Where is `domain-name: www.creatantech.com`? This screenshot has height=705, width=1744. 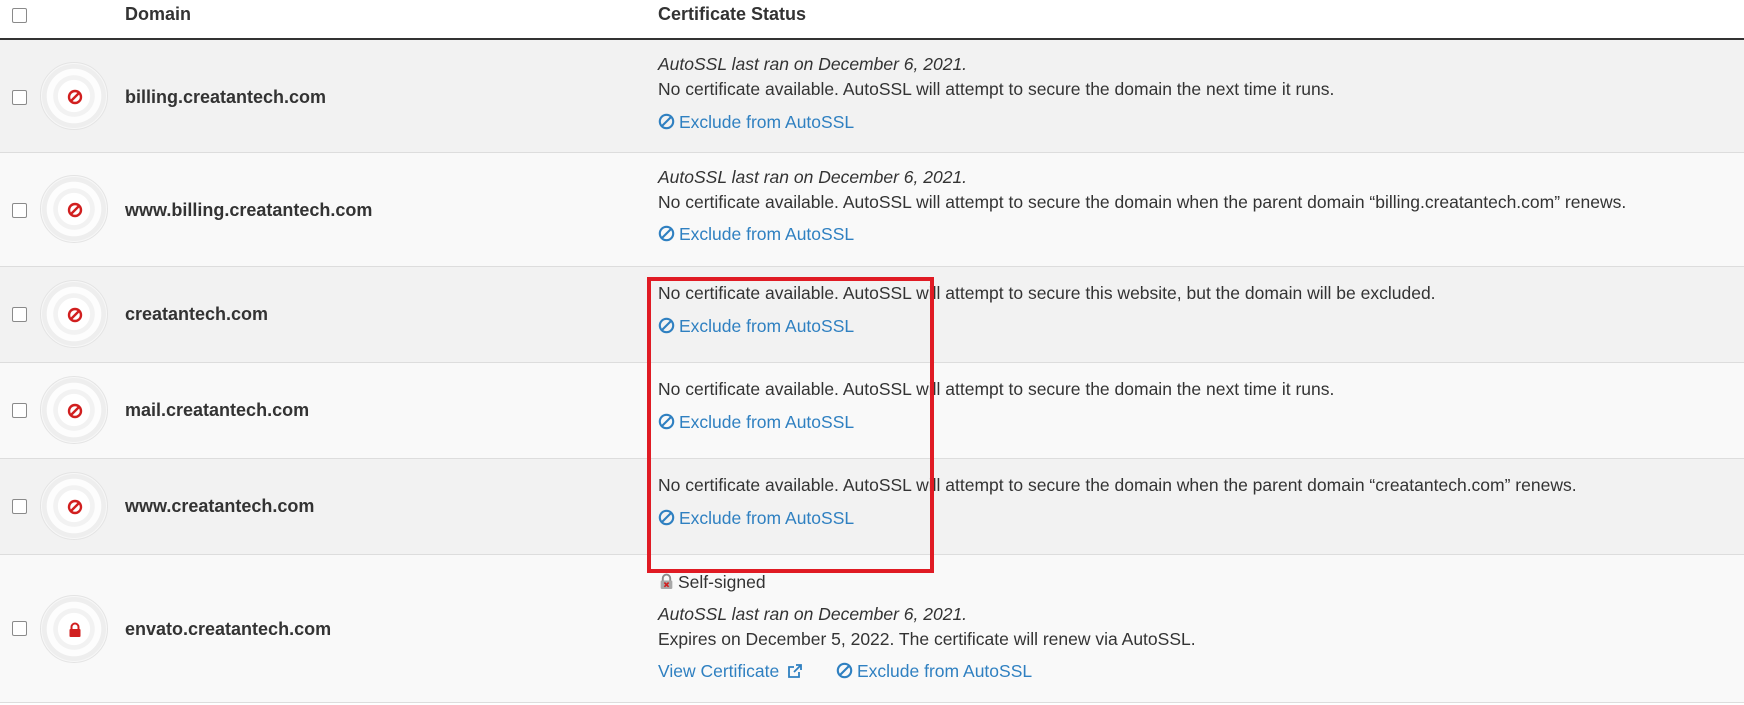 domain-name: www.creatantech.com is located at coordinates (220, 506).